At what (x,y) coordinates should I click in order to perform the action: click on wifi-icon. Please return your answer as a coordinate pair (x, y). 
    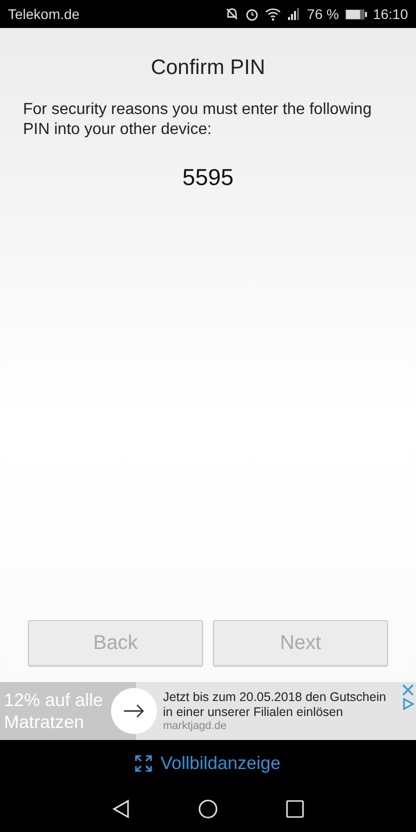
    Looking at the image, I should click on (273, 14).